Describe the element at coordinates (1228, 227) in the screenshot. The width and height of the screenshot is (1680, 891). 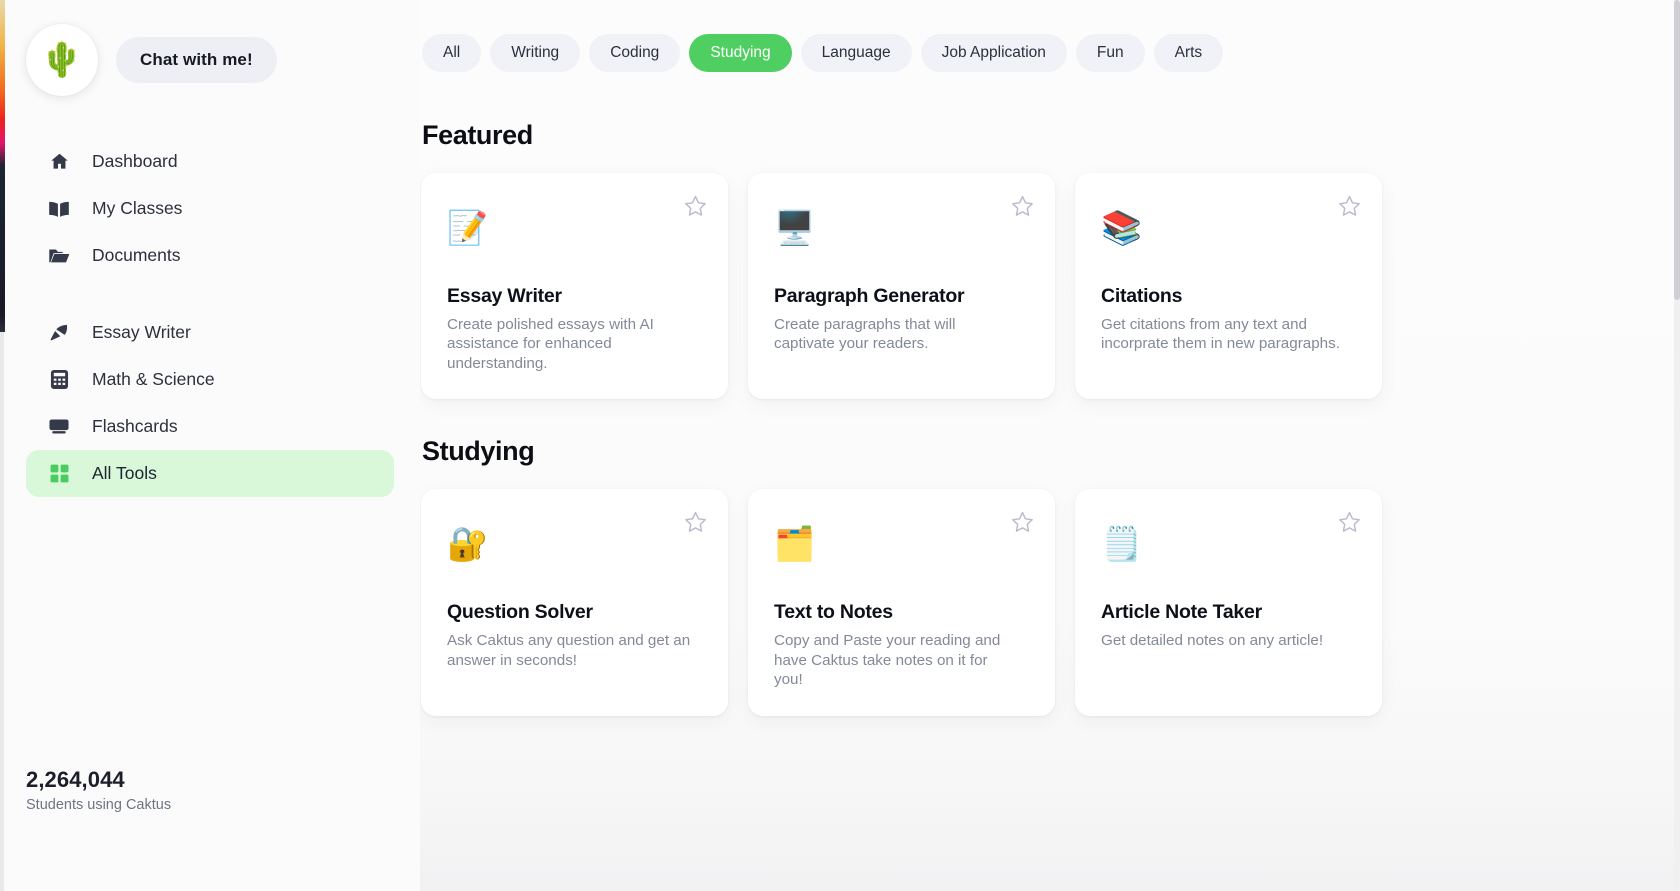
I see `citation-blocks-icon: 📚` at that location.